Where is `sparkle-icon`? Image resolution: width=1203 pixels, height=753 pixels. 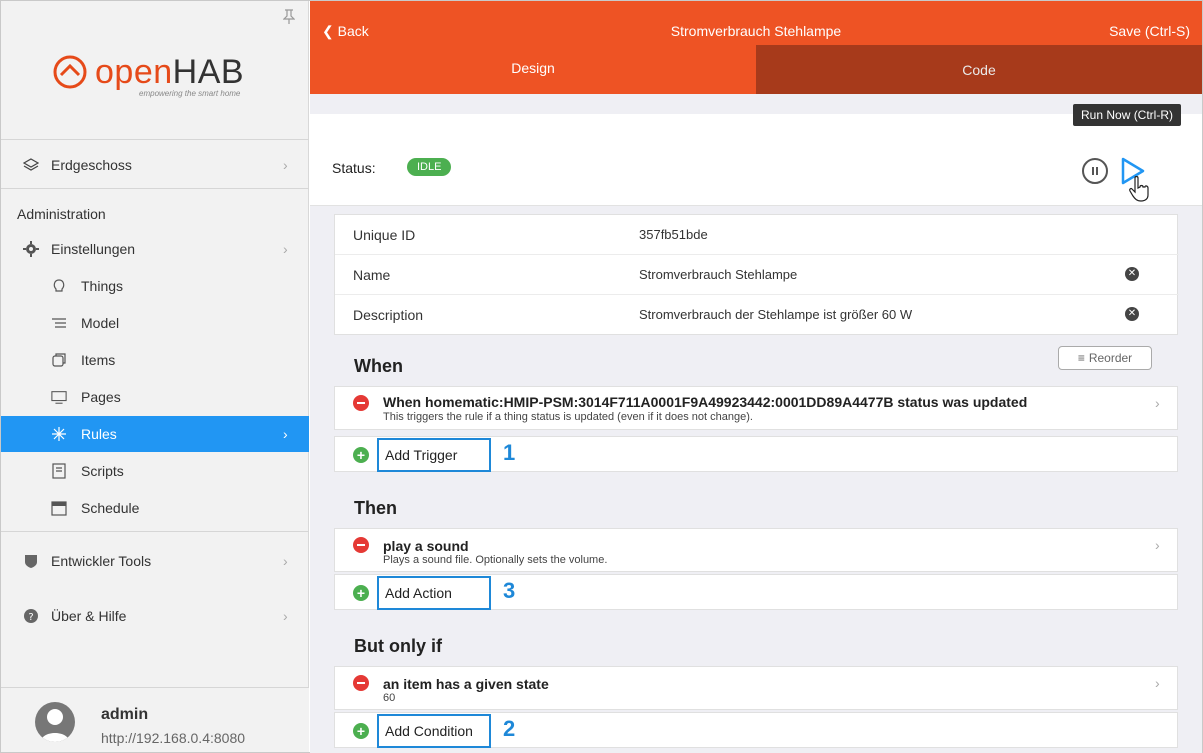 sparkle-icon is located at coordinates (59, 434).